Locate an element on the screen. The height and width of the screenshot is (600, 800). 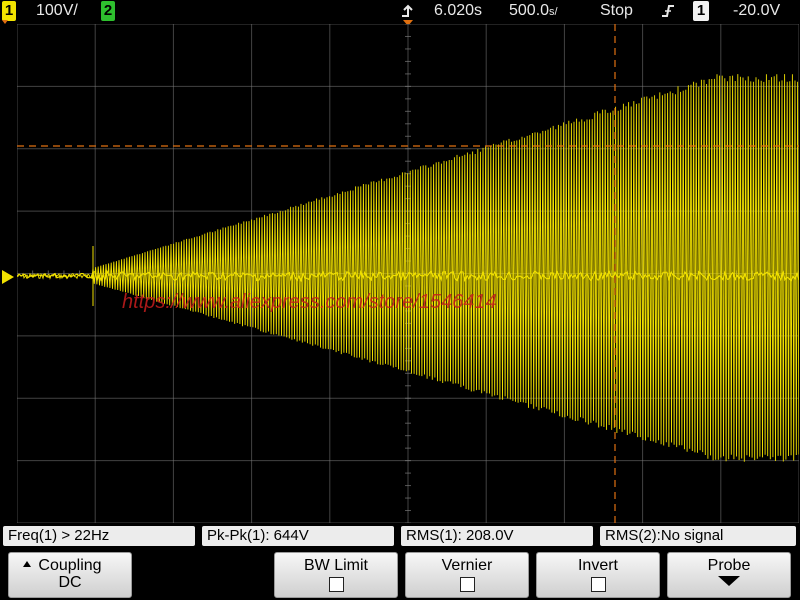
measurement-freq: Freq(1) > 22Hz is located at coordinates (99, 536).